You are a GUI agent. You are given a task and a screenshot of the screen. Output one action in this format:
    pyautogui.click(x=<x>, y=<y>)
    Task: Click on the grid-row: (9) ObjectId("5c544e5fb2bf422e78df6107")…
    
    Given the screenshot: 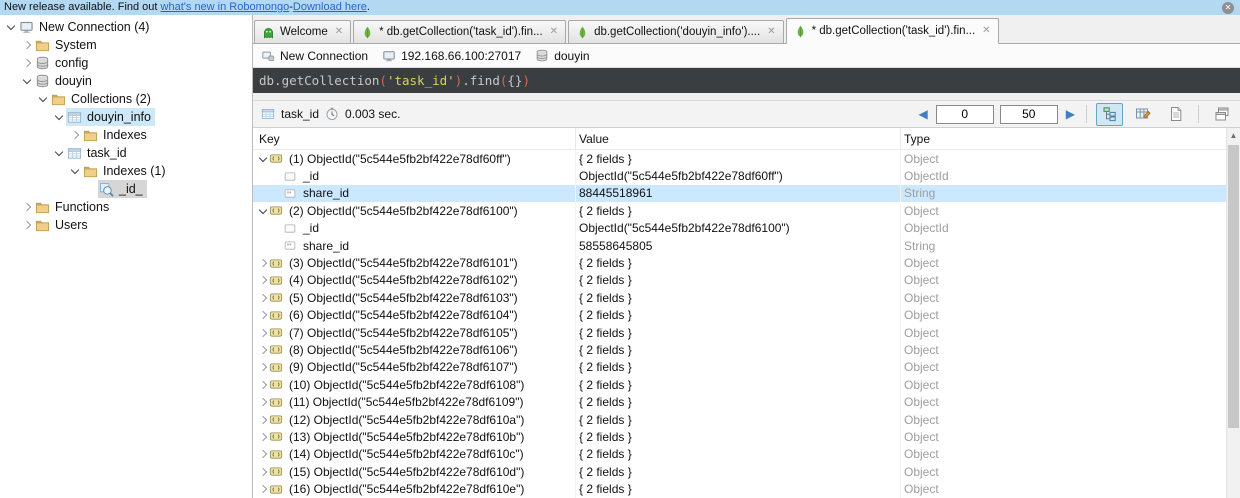 What is the action you would take?
    pyautogui.click(x=746, y=367)
    